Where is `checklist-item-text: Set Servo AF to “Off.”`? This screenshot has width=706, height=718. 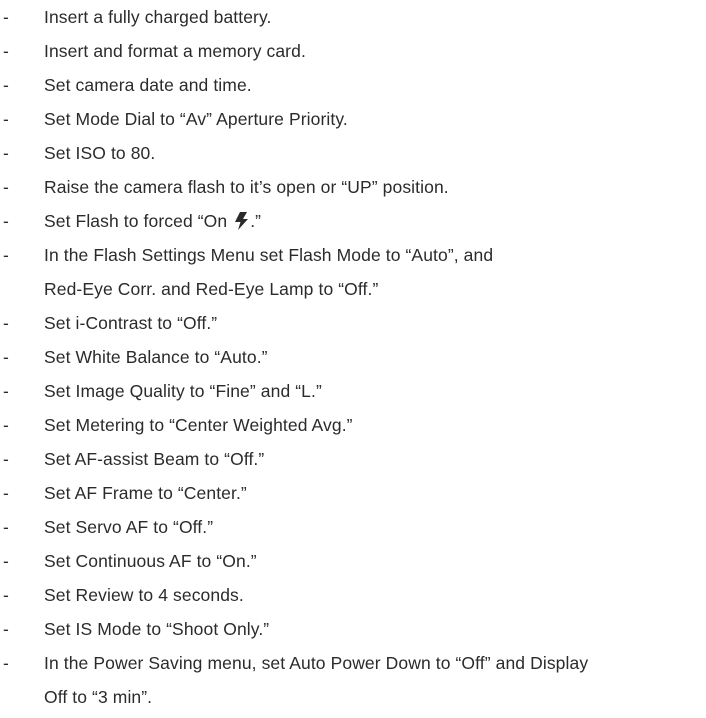 checklist-item-text: Set Servo AF to “Off.” is located at coordinates (129, 527).